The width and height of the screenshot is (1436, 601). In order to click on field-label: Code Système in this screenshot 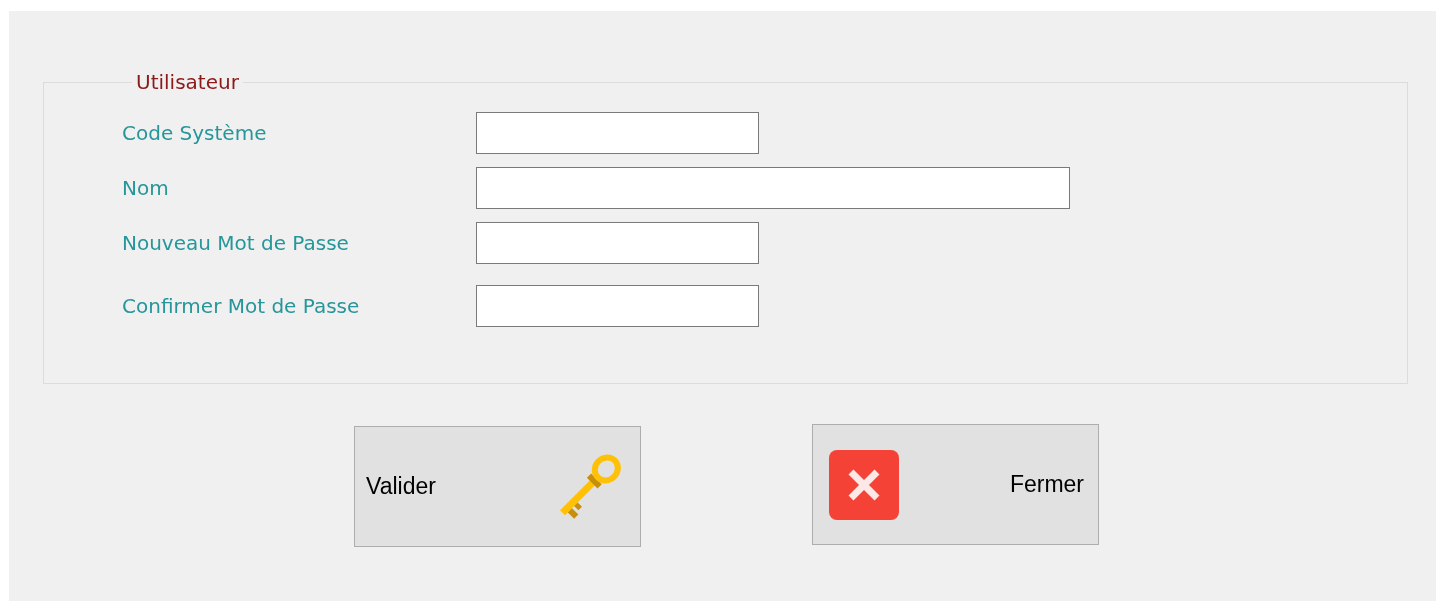, I will do `click(195, 133)`.